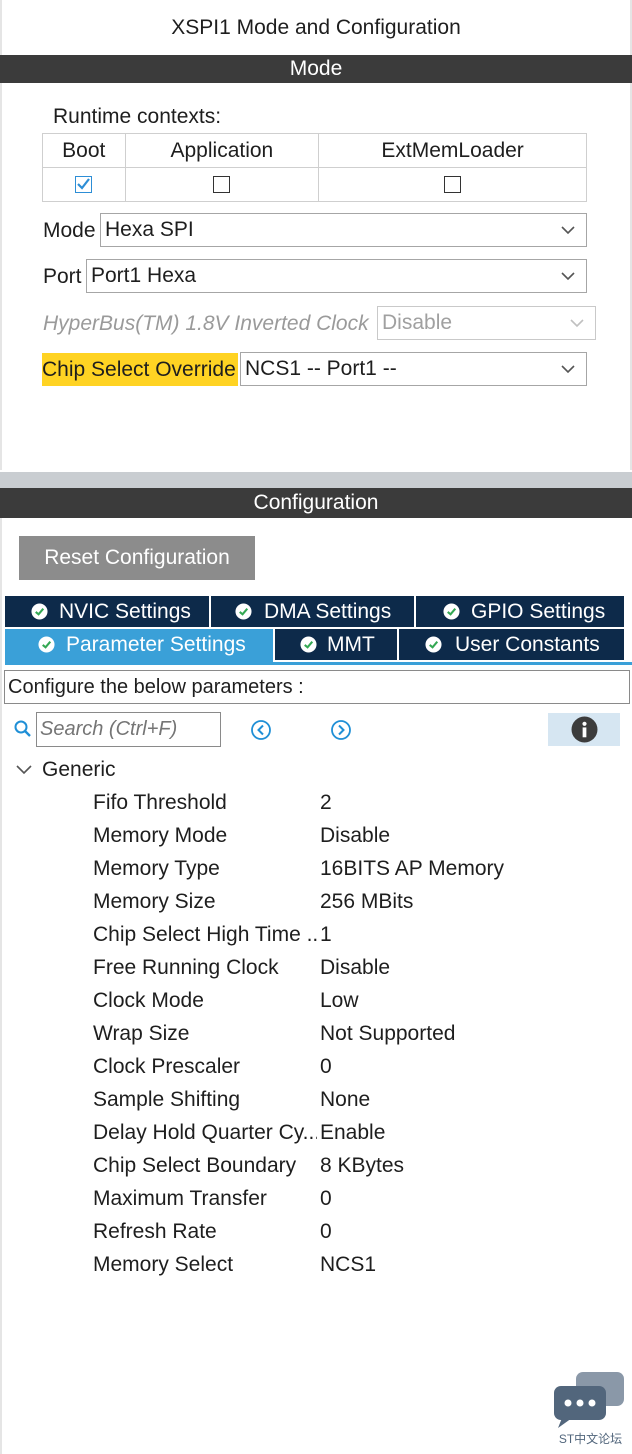  What do you see at coordinates (160, 802) in the screenshot?
I see `param-name: Fifo Threshold` at bounding box center [160, 802].